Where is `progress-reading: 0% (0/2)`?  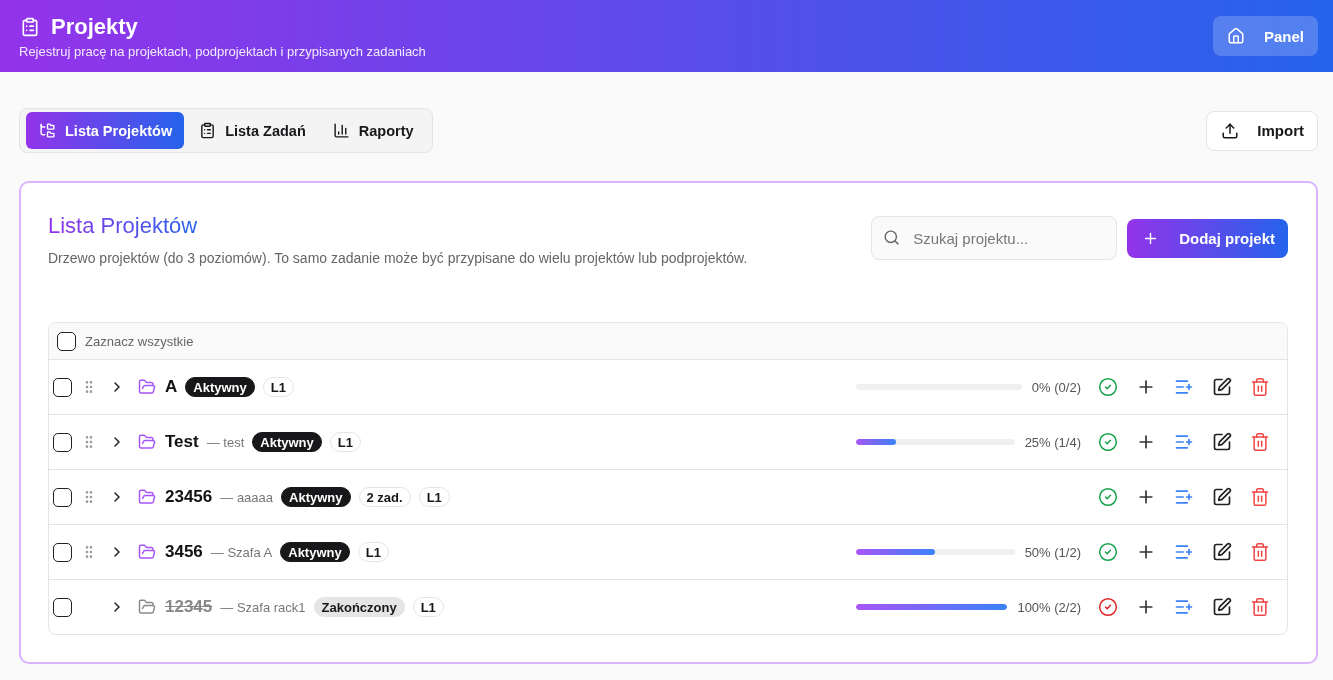
progress-reading: 0% (0/2) is located at coordinates (1056, 387).